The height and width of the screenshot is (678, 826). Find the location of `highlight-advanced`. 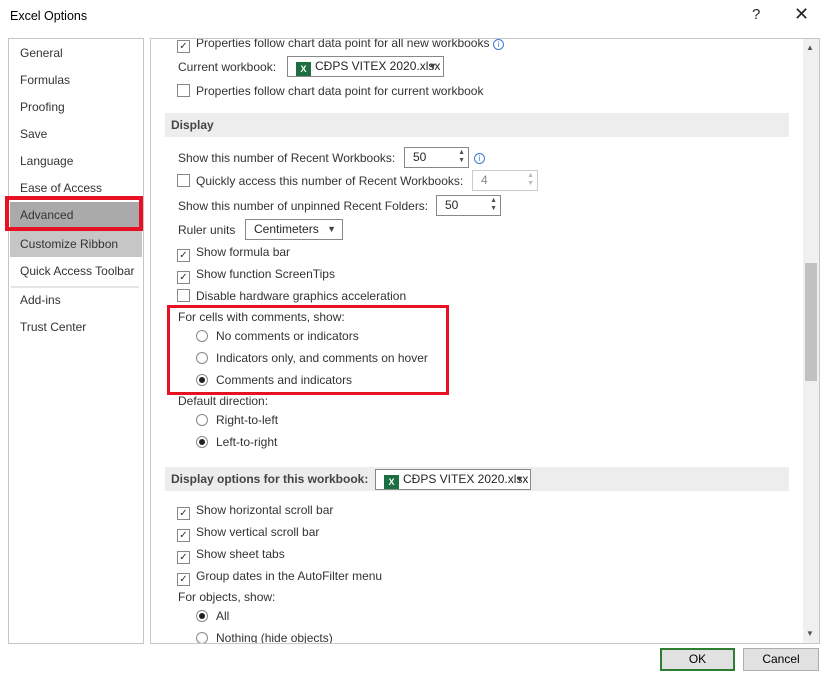

highlight-advanced is located at coordinates (74, 213).